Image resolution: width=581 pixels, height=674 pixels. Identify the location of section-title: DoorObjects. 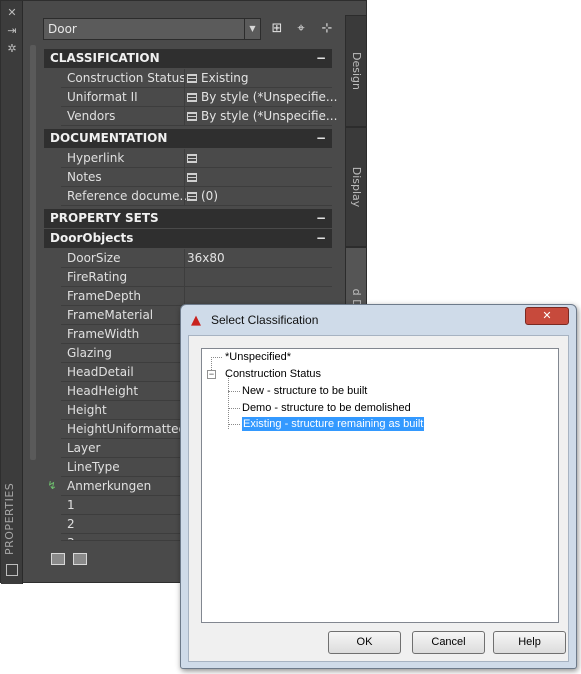
(92, 238).